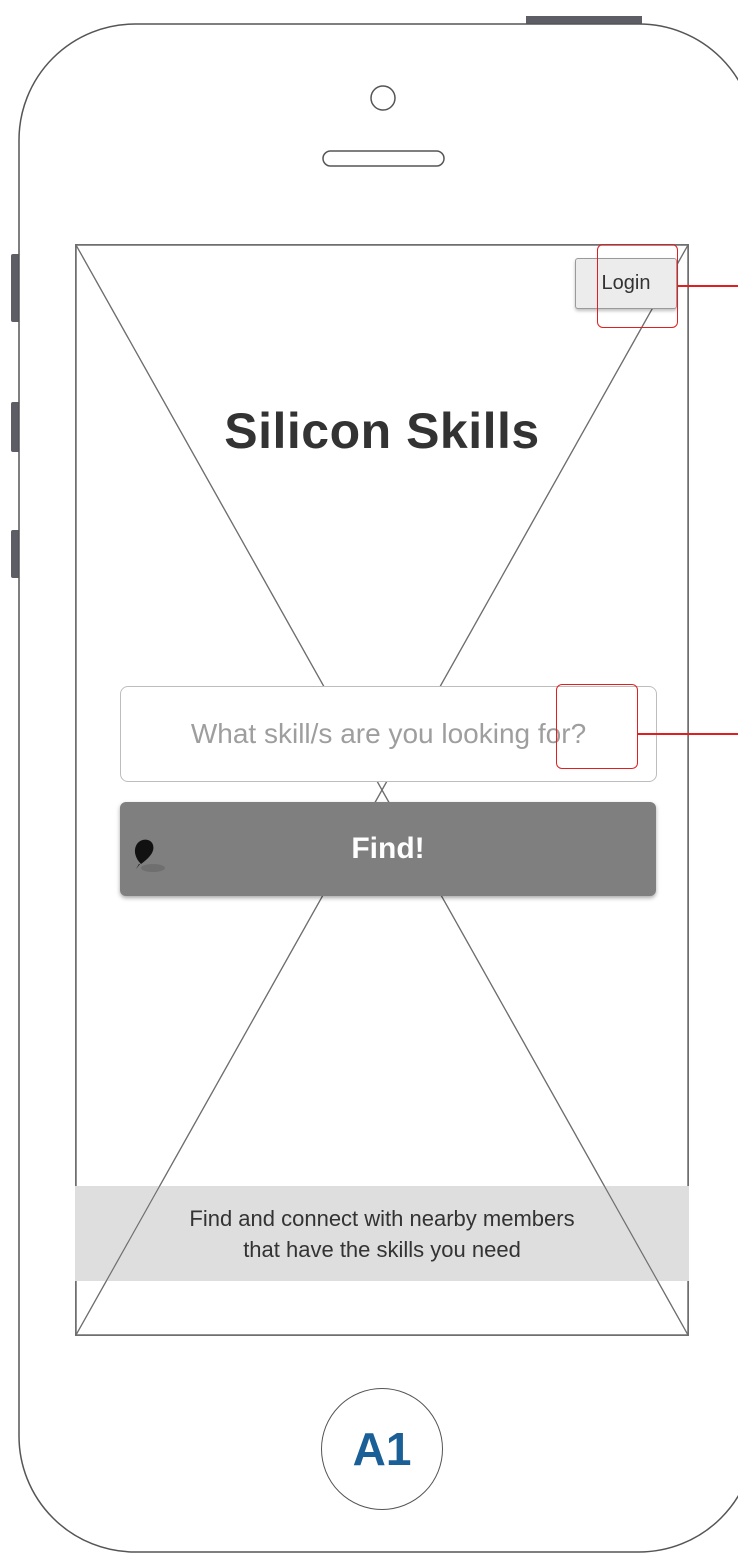  Describe the element at coordinates (688, 734) in the screenshot. I see `search-annotation-connector` at that location.